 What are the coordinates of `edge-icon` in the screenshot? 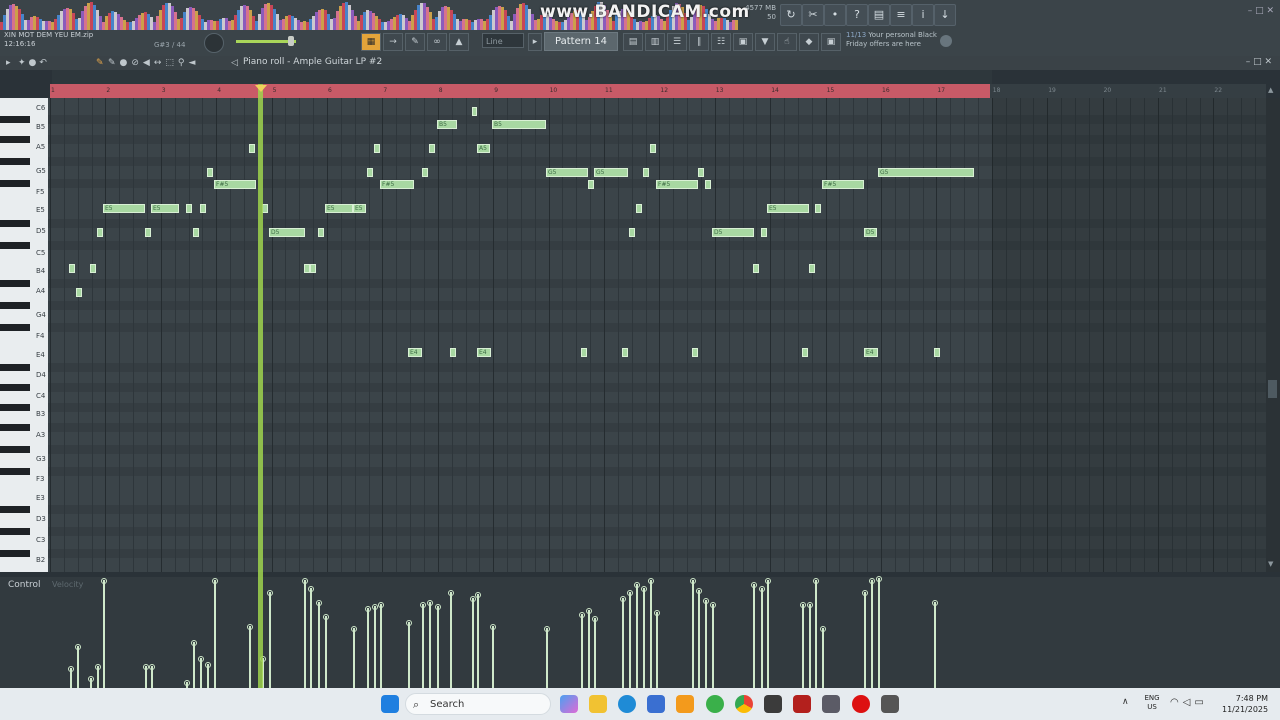 It's located at (627, 704).